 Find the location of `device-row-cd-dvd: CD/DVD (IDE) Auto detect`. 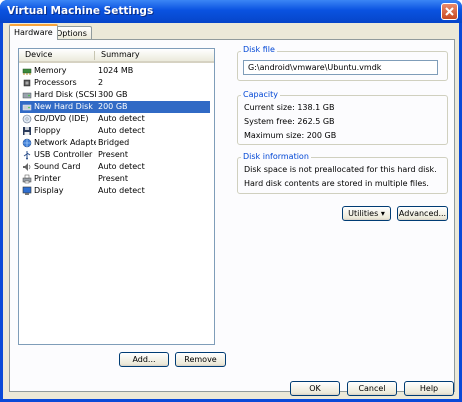

device-row-cd-dvd: CD/DVD (IDE) Auto detect is located at coordinates (115, 119).